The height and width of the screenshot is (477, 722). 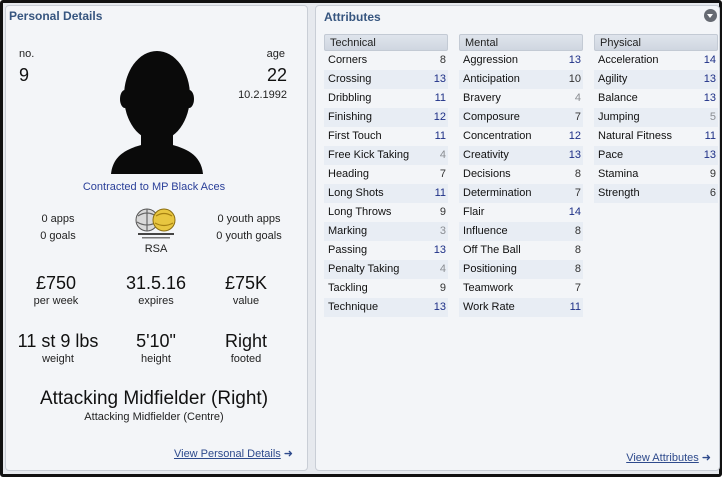 I want to click on preferred-foot-value: Right, so click(x=246, y=341).